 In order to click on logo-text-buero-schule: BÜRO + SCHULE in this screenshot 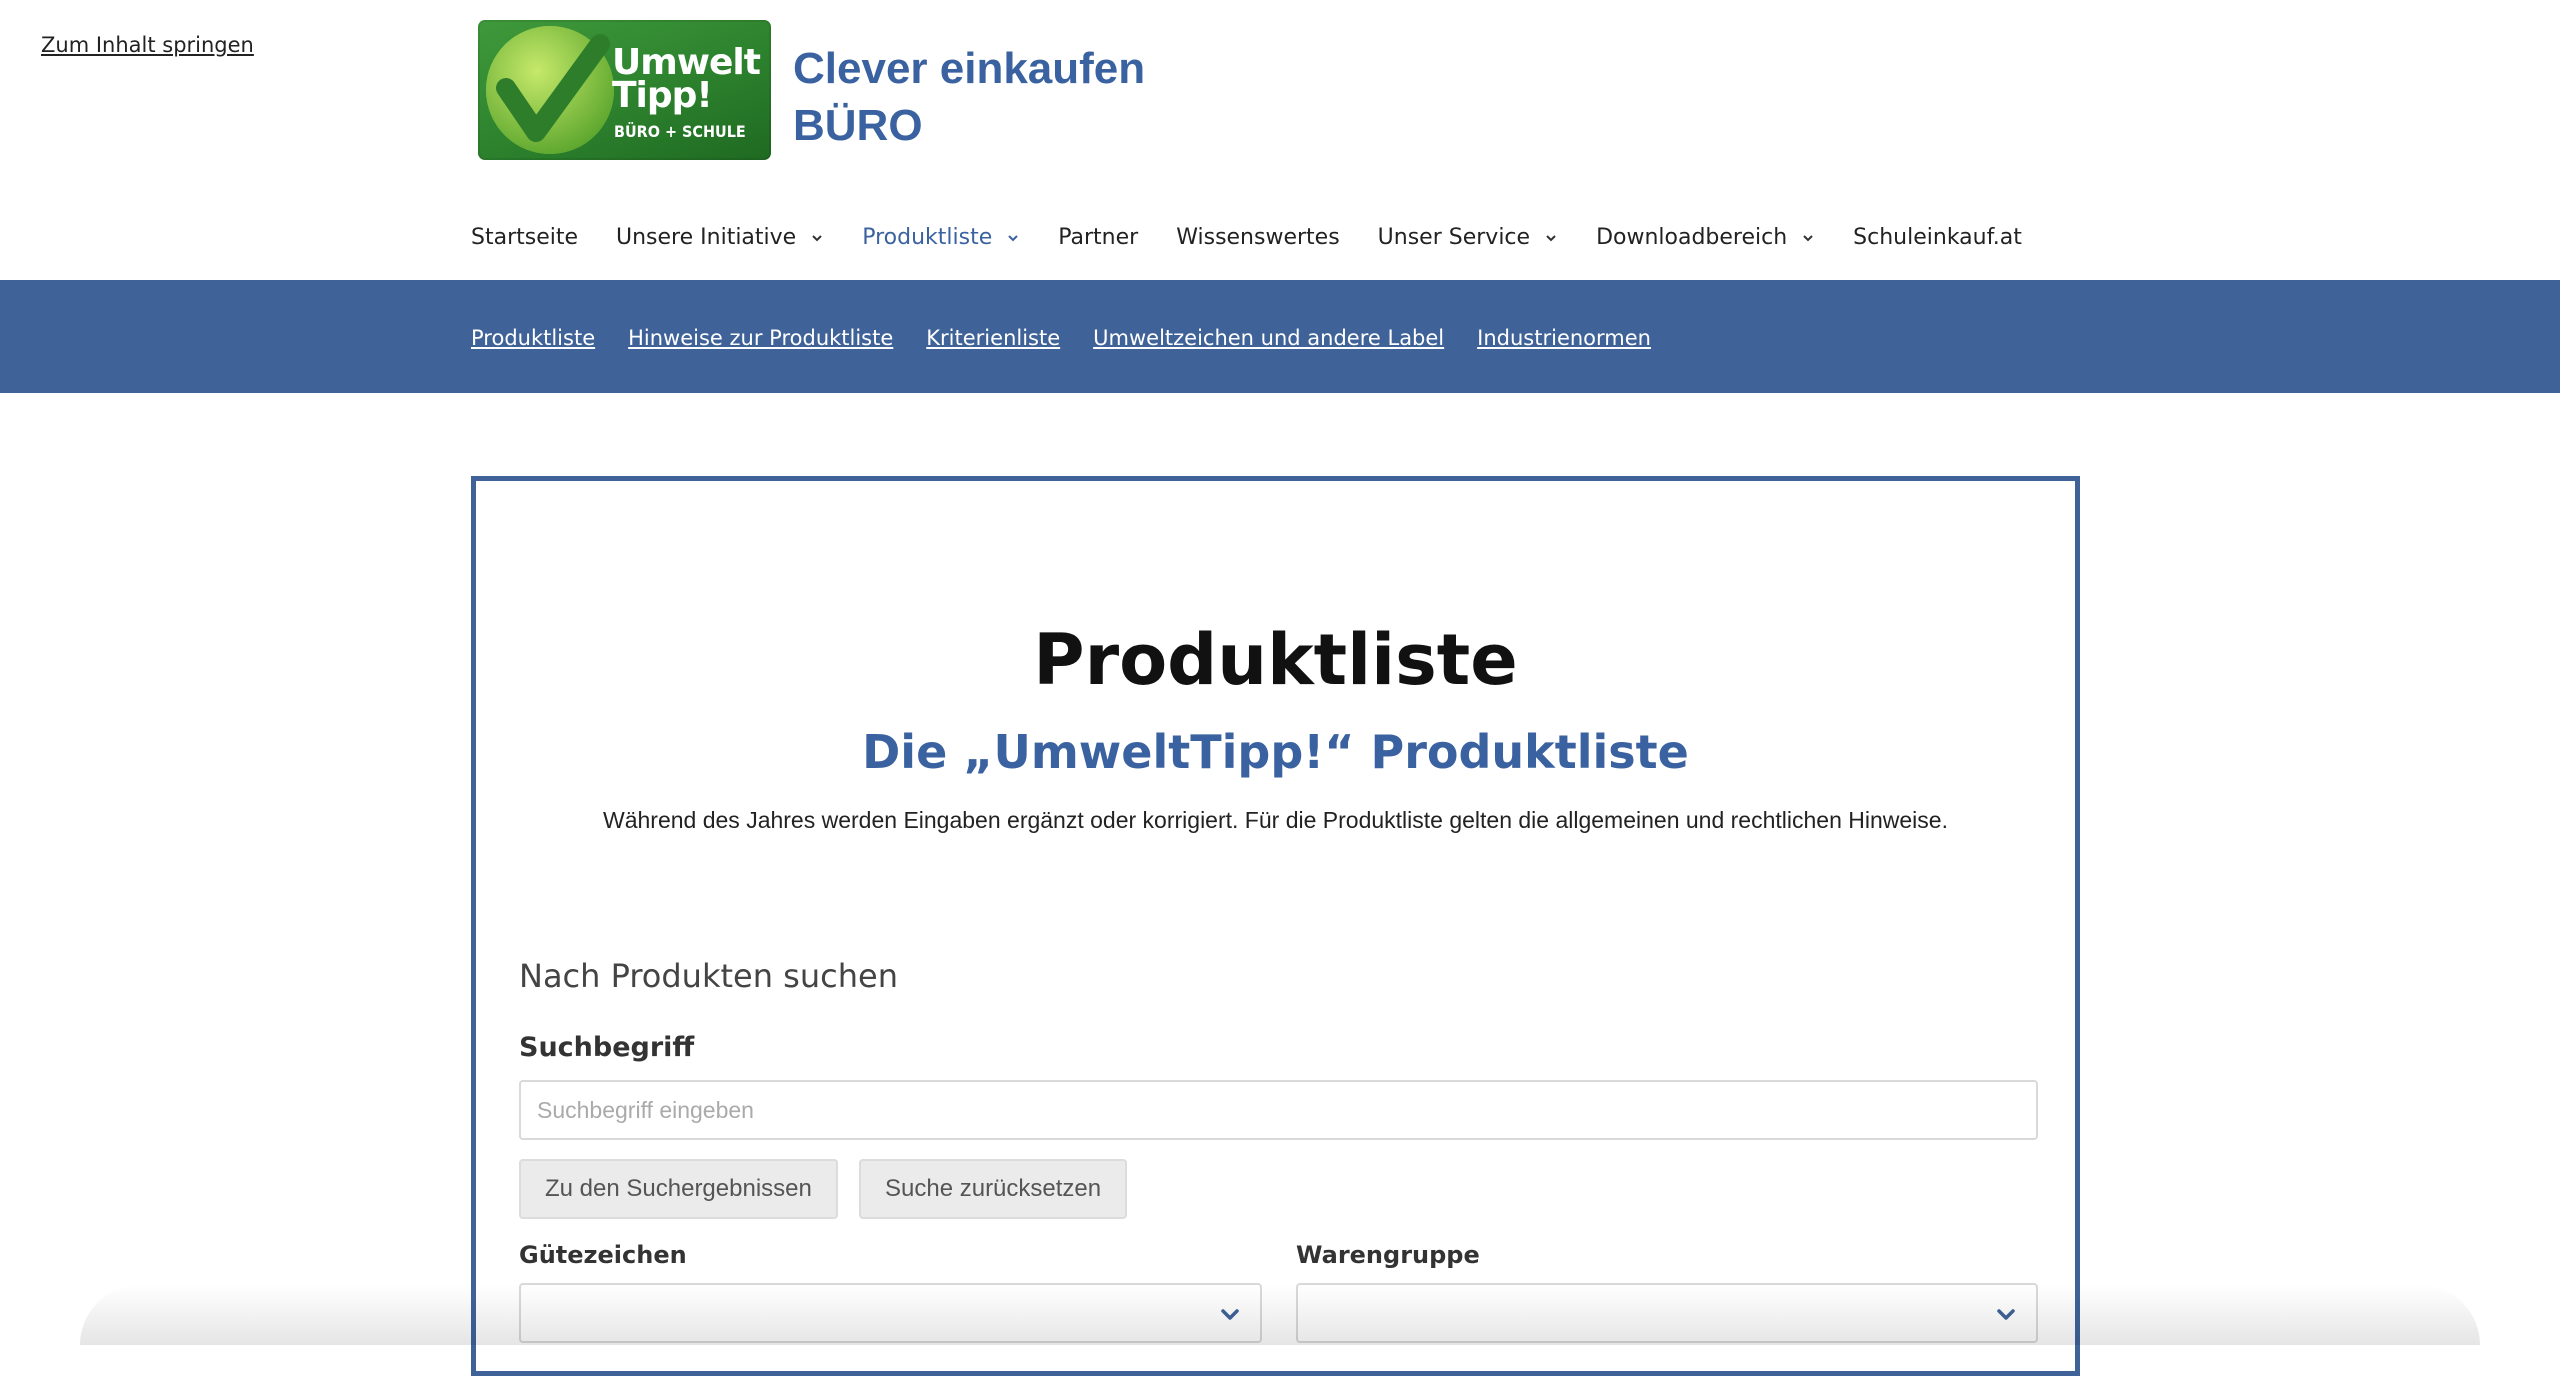, I will do `click(680, 131)`.